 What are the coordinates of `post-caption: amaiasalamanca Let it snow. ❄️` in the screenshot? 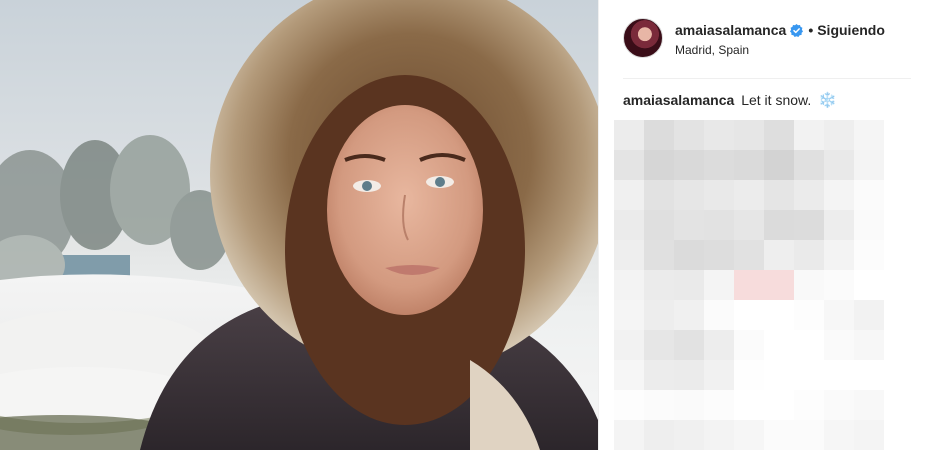 It's located at (730, 100).